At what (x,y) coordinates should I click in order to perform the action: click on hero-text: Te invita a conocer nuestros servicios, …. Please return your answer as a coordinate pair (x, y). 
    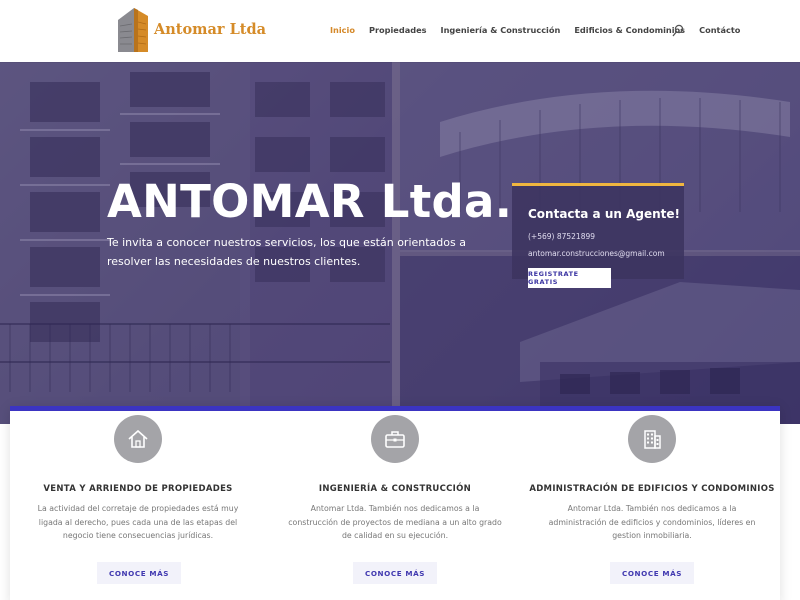
    Looking at the image, I should click on (286, 252).